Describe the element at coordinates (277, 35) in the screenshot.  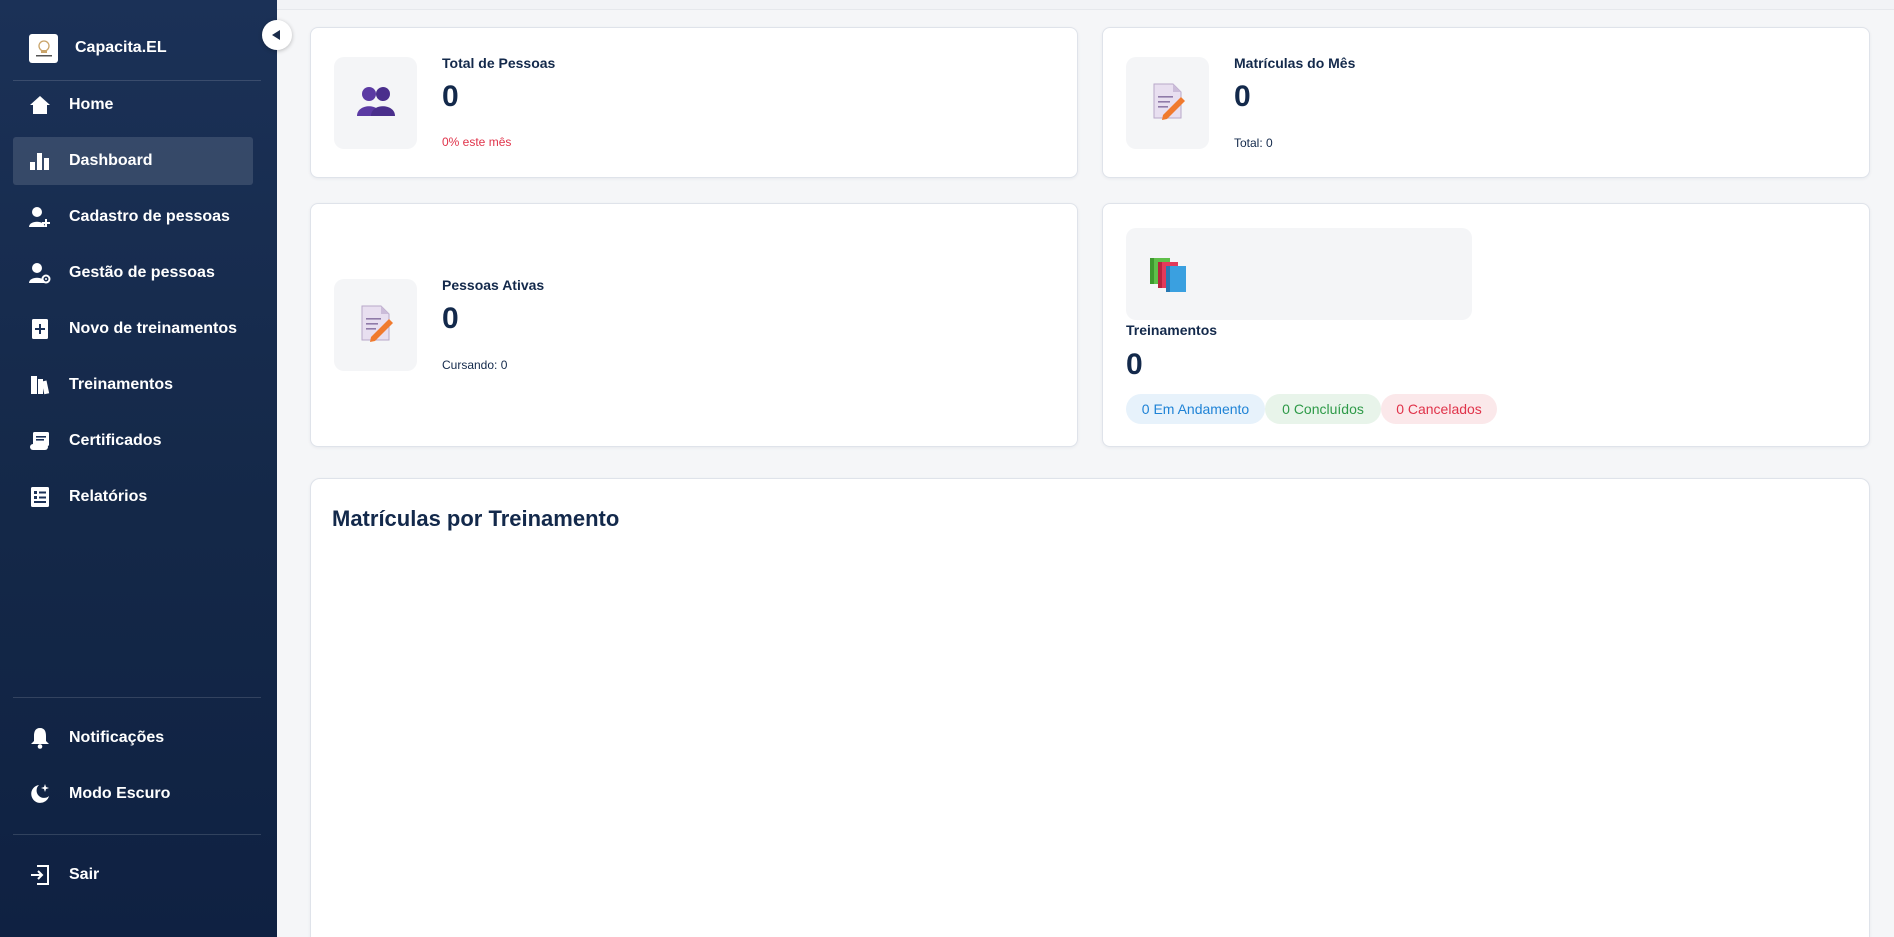
I see `collapse-sidebar-button` at that location.